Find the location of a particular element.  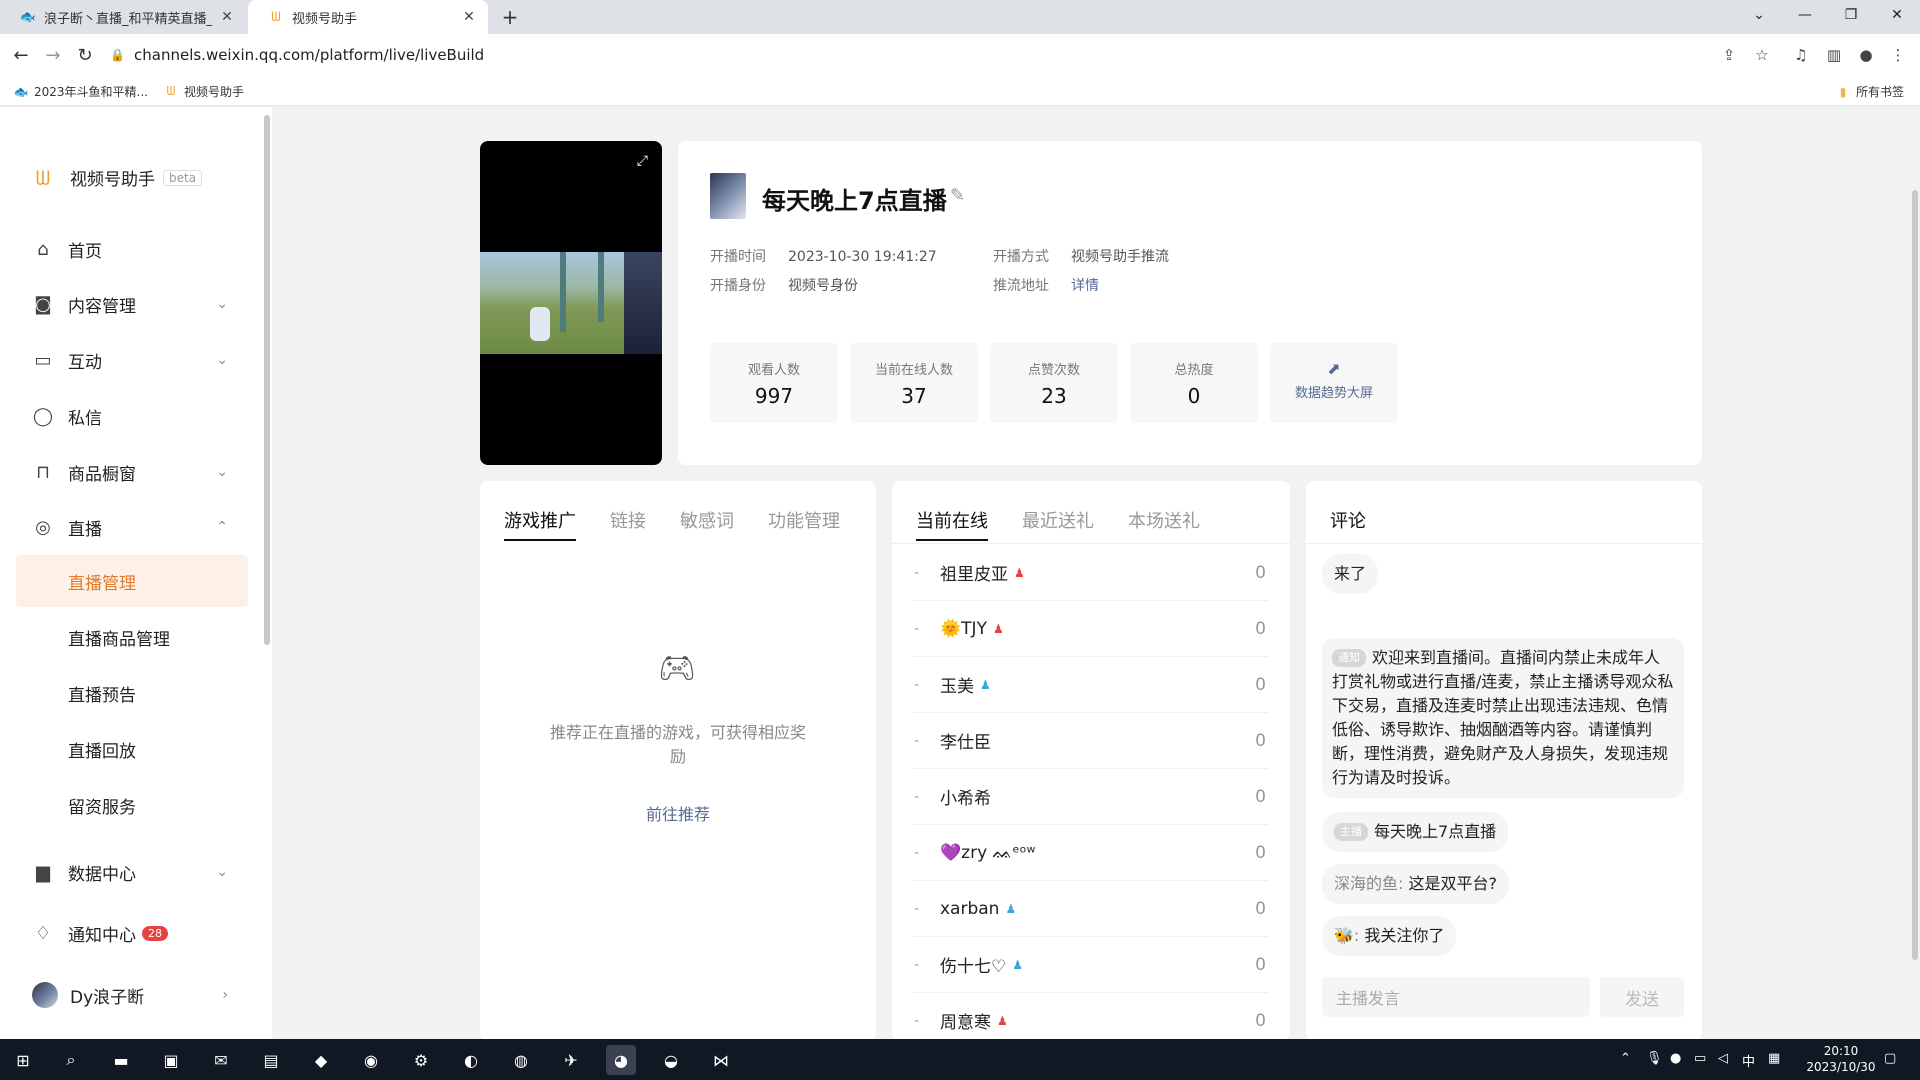

tab-search-icon: ⌄ is located at coordinates (1759, 15).